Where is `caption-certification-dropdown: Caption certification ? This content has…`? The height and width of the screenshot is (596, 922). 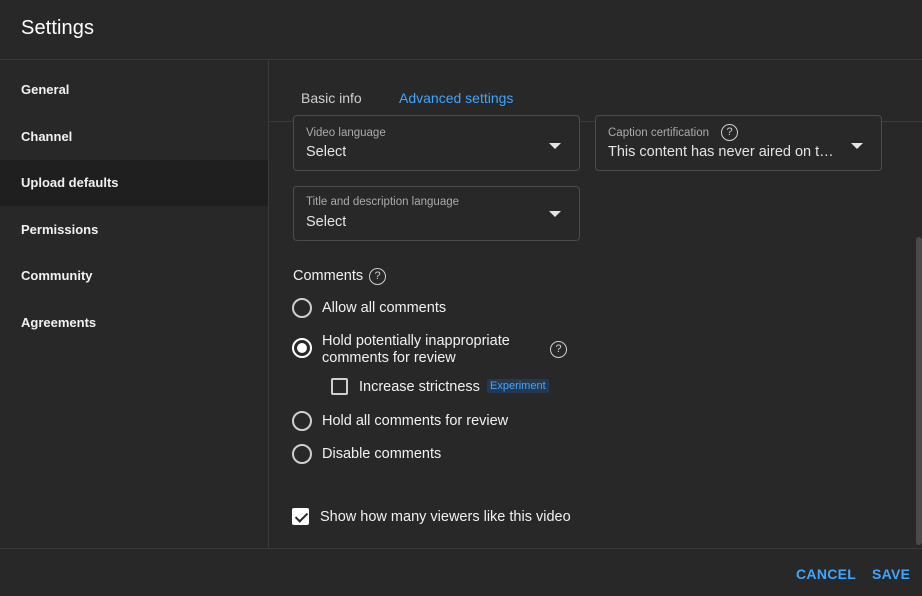
caption-certification-dropdown: Caption certification ? This content has… is located at coordinates (738, 143).